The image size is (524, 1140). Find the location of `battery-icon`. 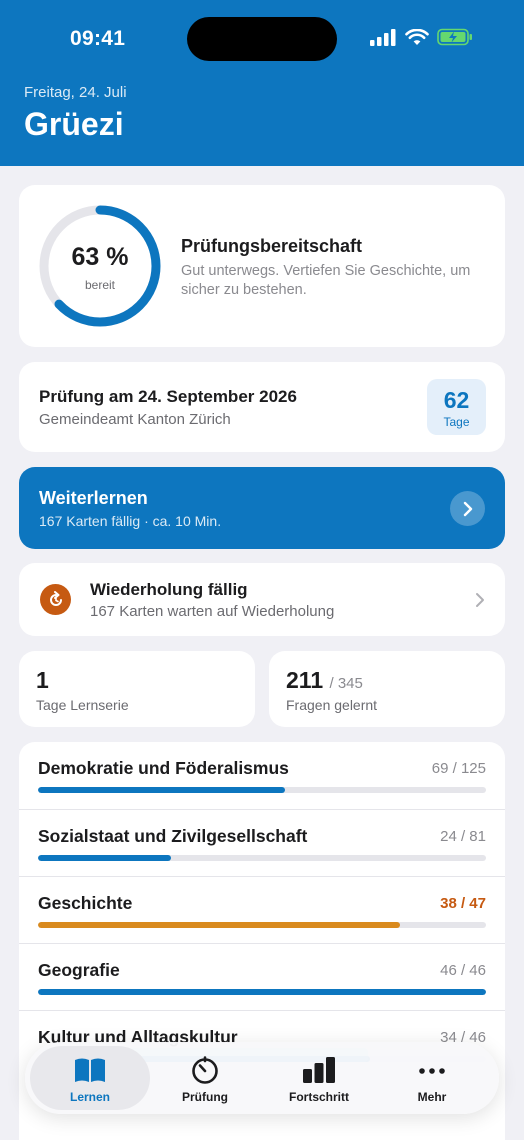

battery-icon is located at coordinates (454, 37).